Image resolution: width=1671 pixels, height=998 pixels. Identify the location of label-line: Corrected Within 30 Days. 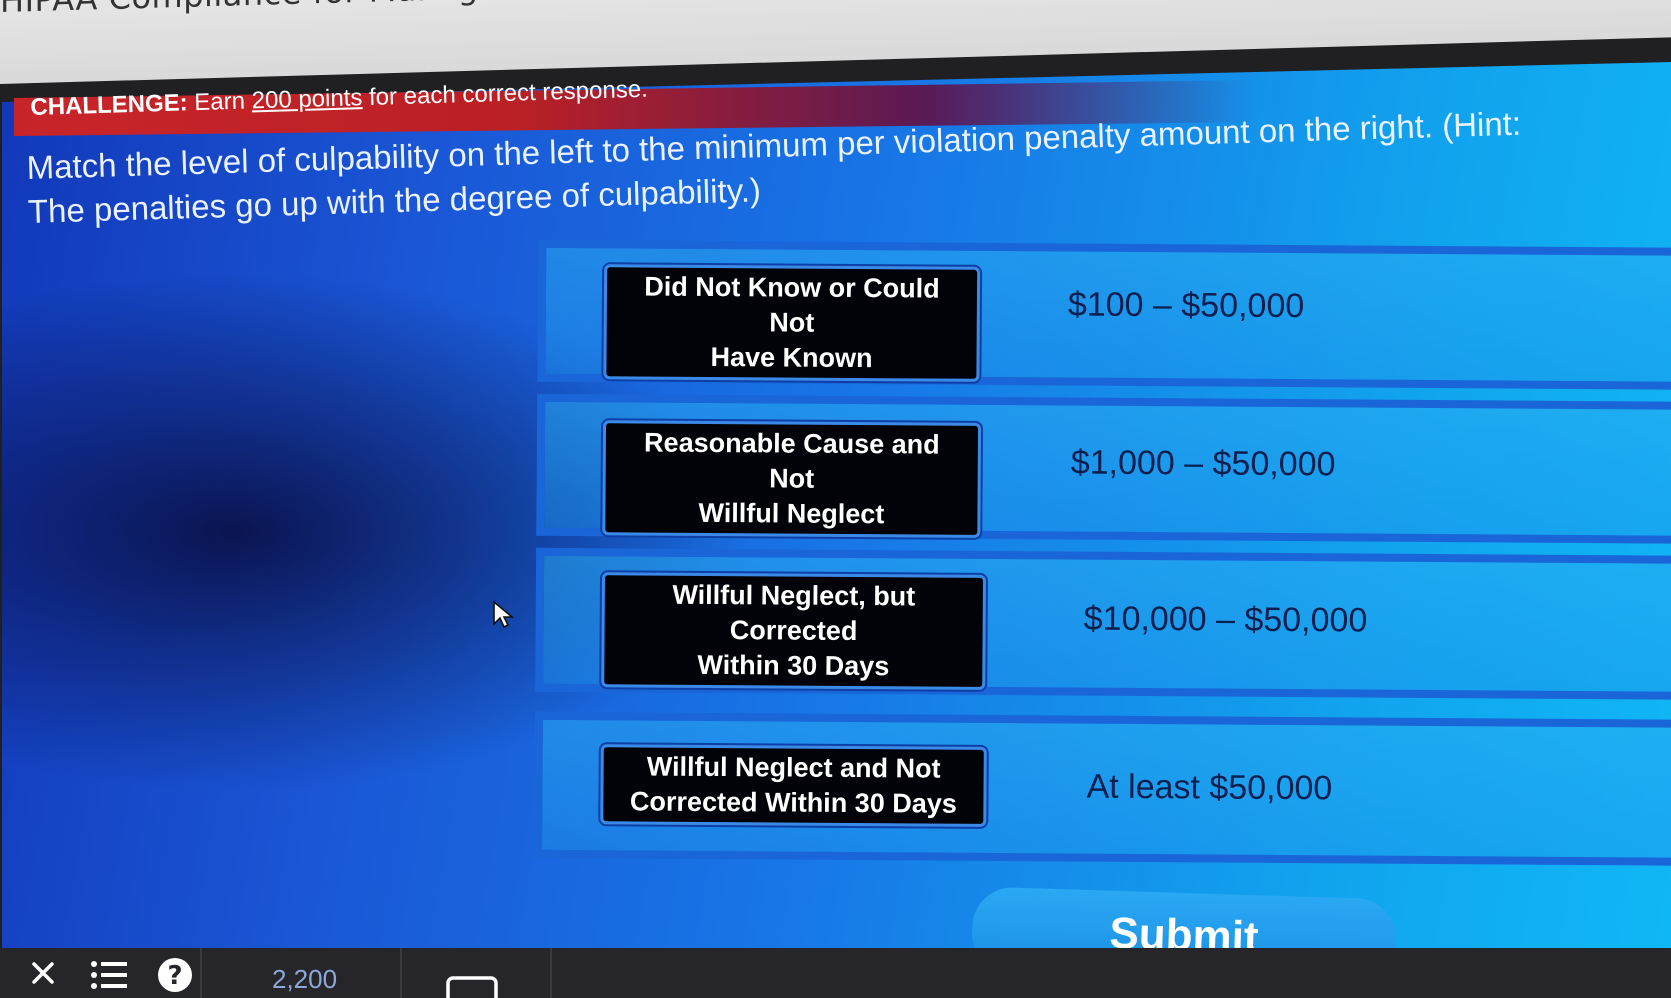
(793, 802).